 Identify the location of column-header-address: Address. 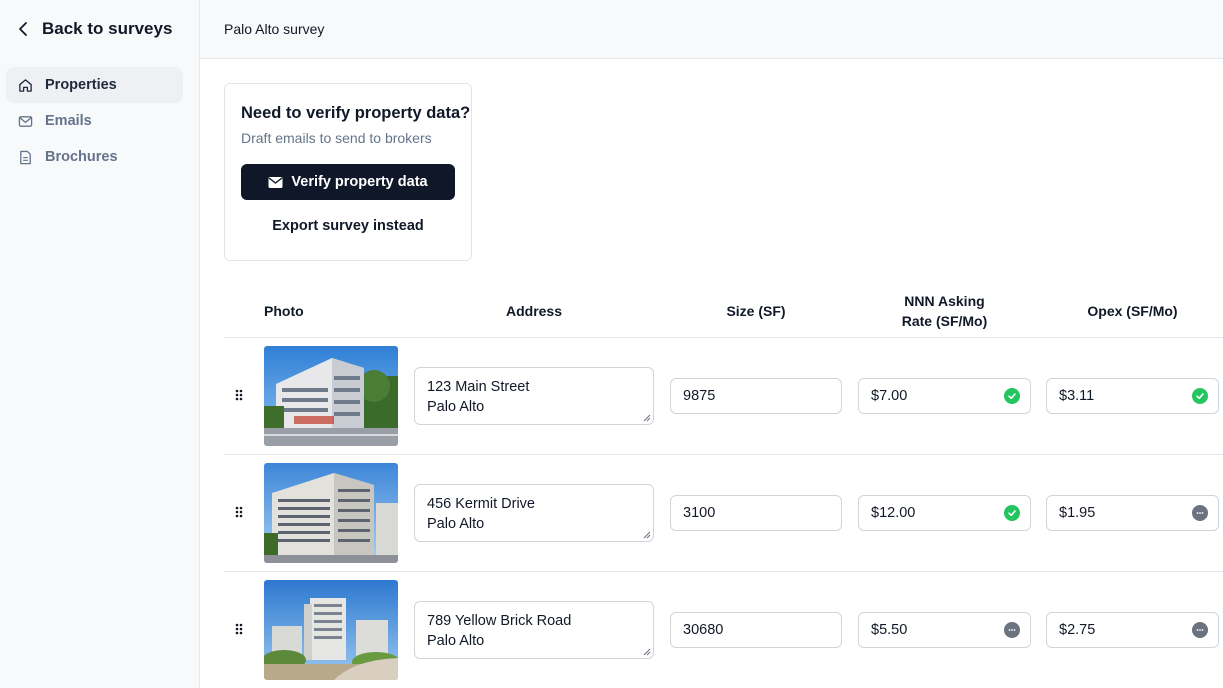
(534, 311).